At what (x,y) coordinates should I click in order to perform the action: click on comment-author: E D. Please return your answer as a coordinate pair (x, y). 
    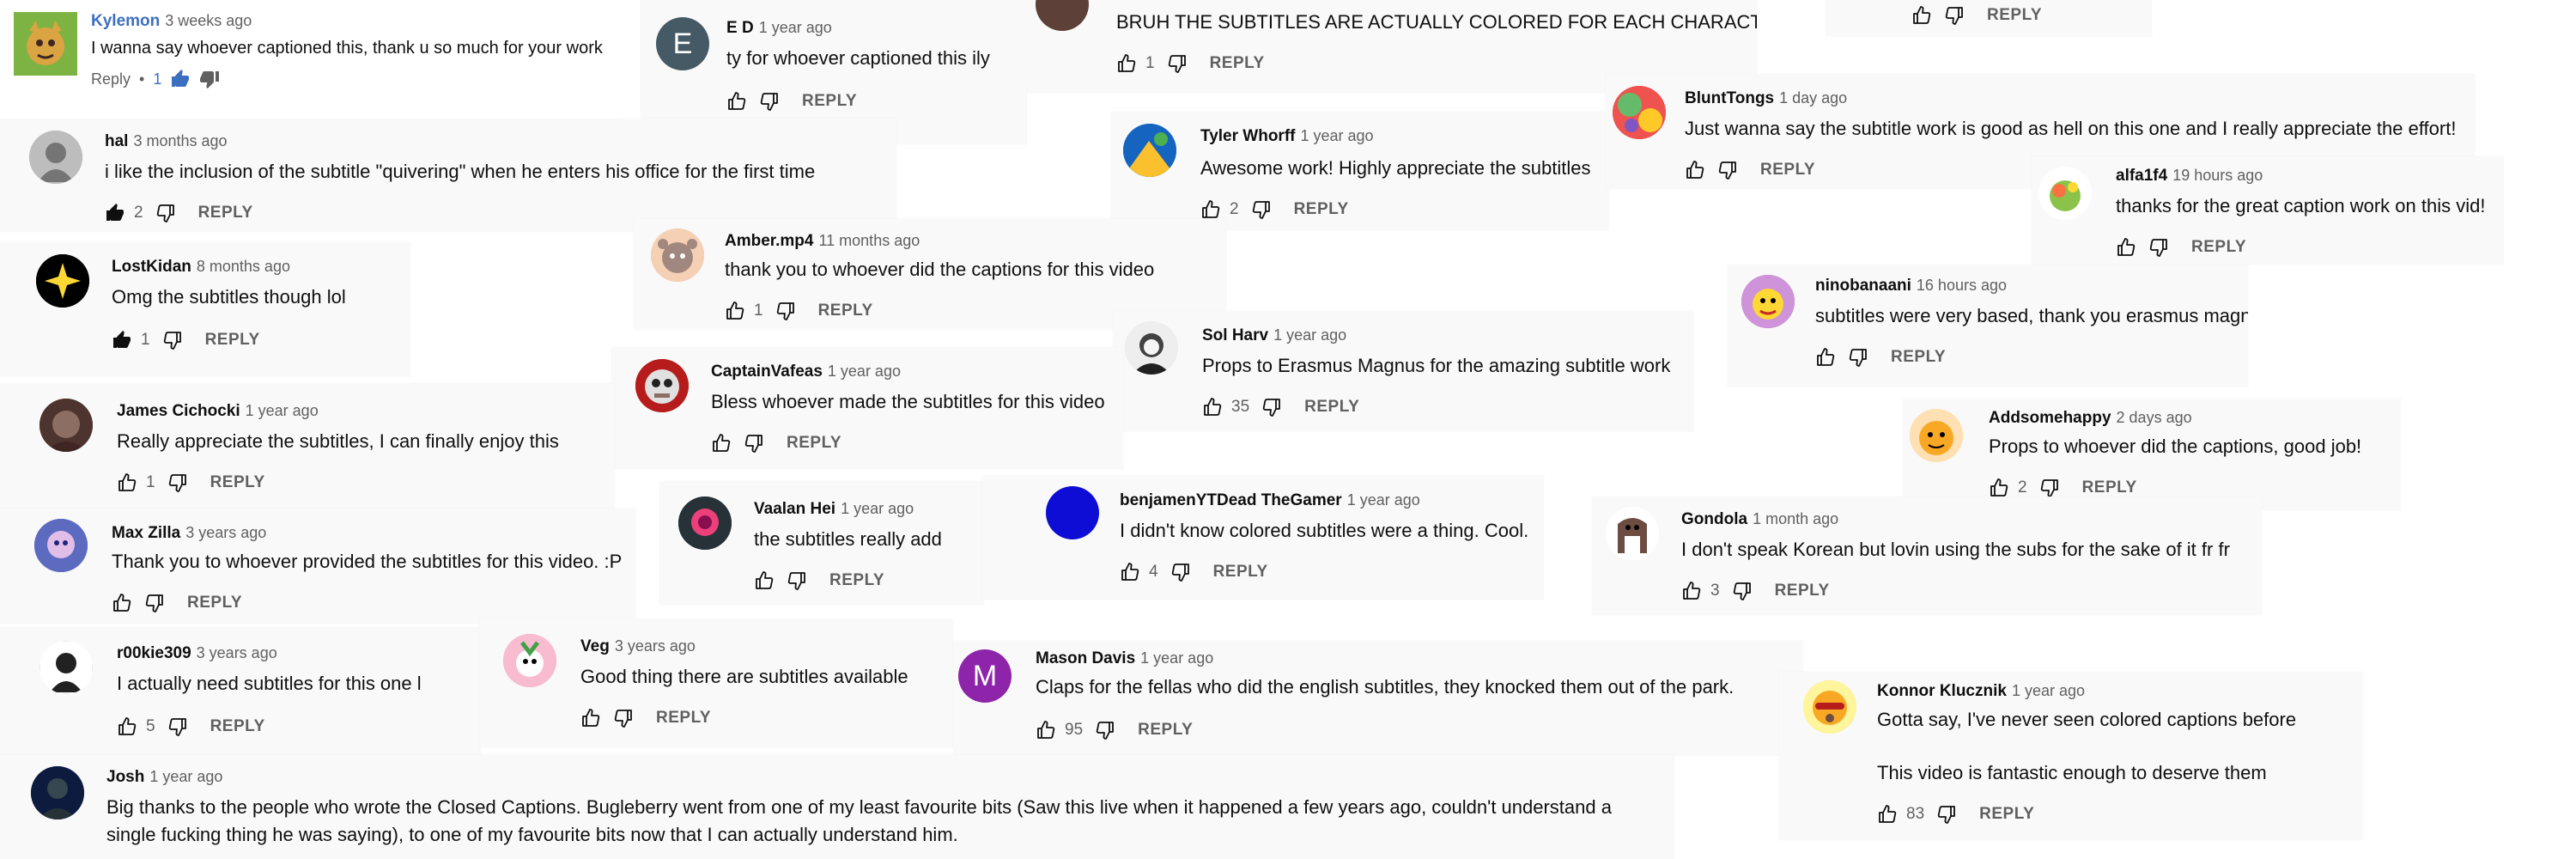
    Looking at the image, I should click on (740, 28).